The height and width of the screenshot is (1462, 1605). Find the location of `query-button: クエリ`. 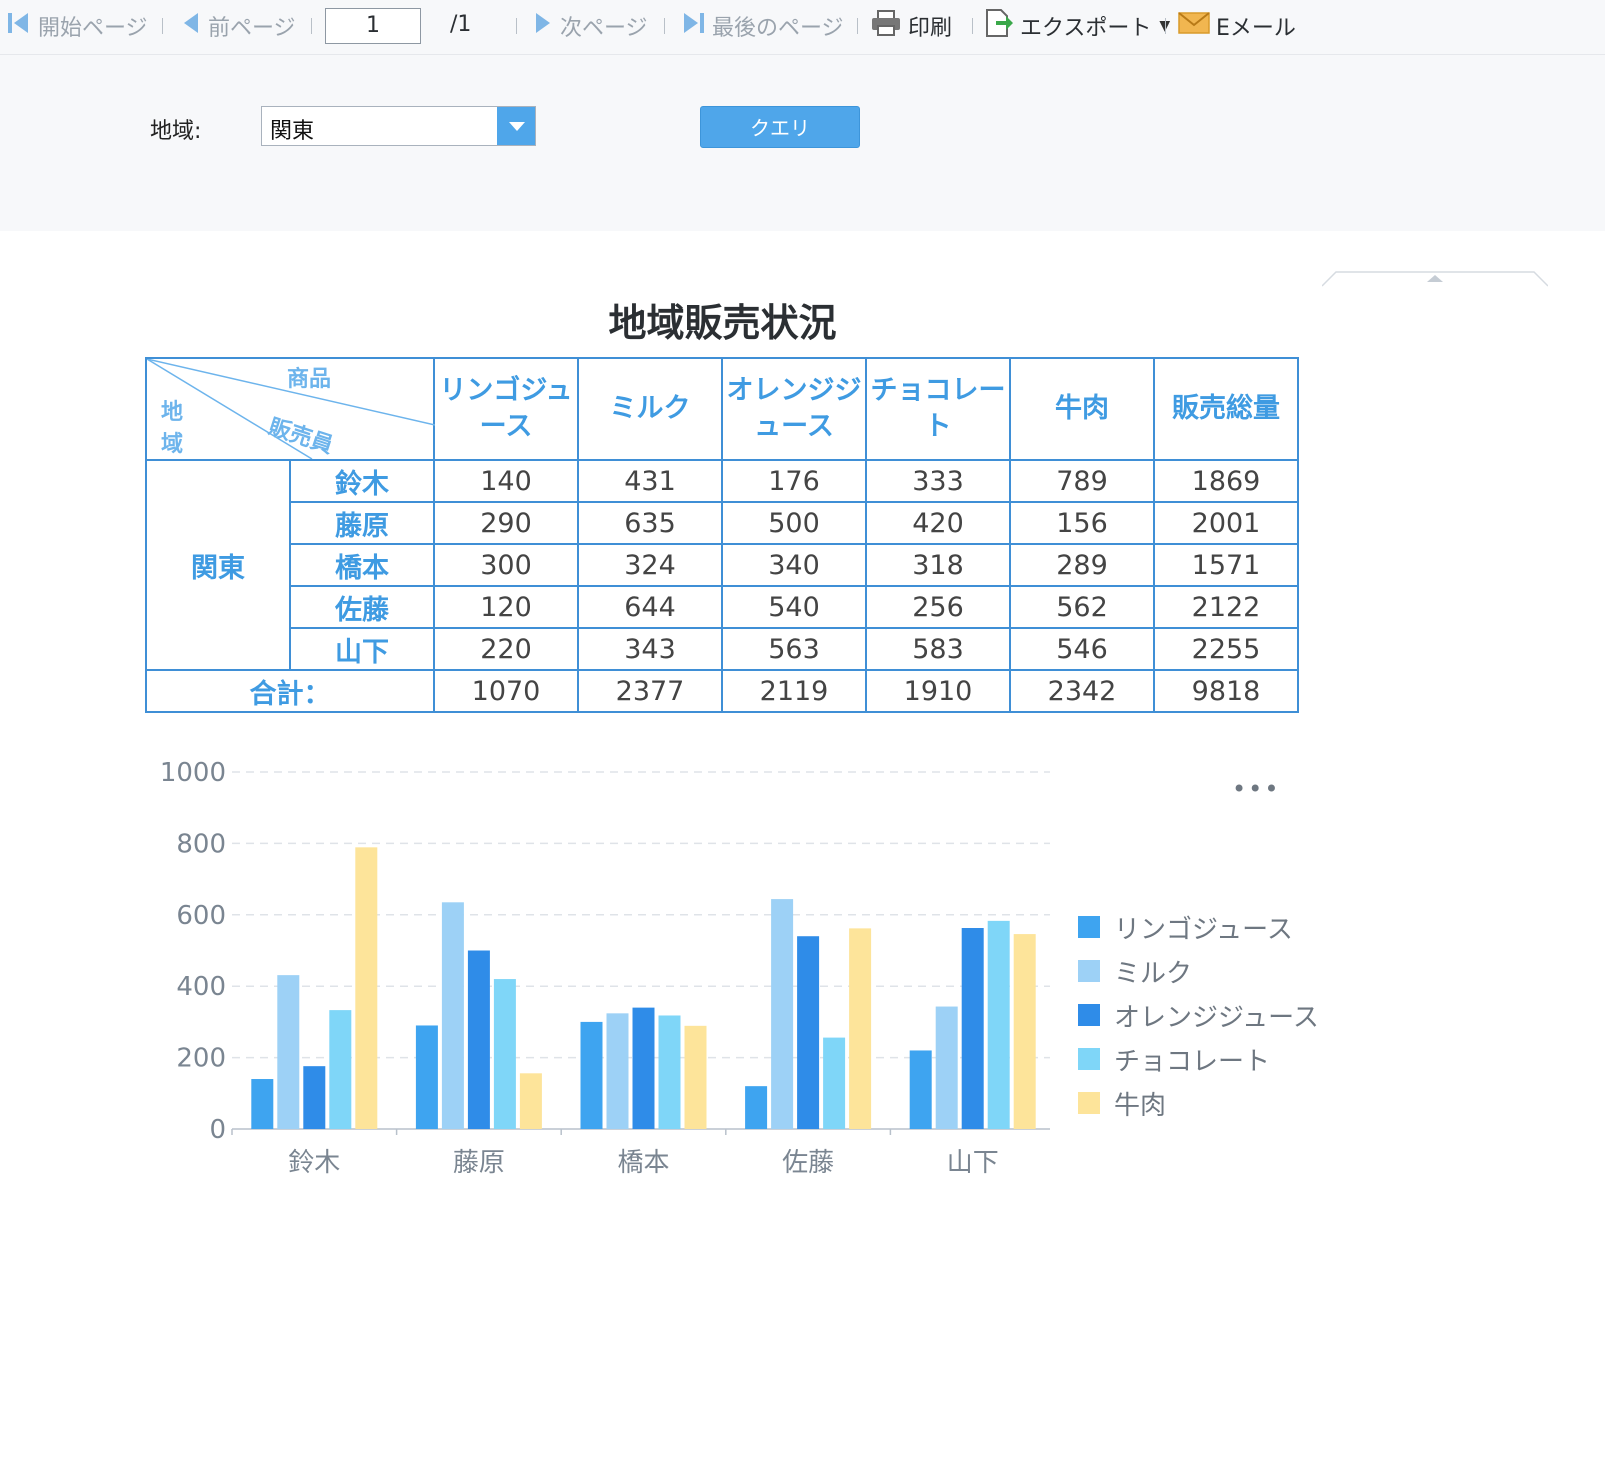

query-button: クエリ is located at coordinates (780, 127).